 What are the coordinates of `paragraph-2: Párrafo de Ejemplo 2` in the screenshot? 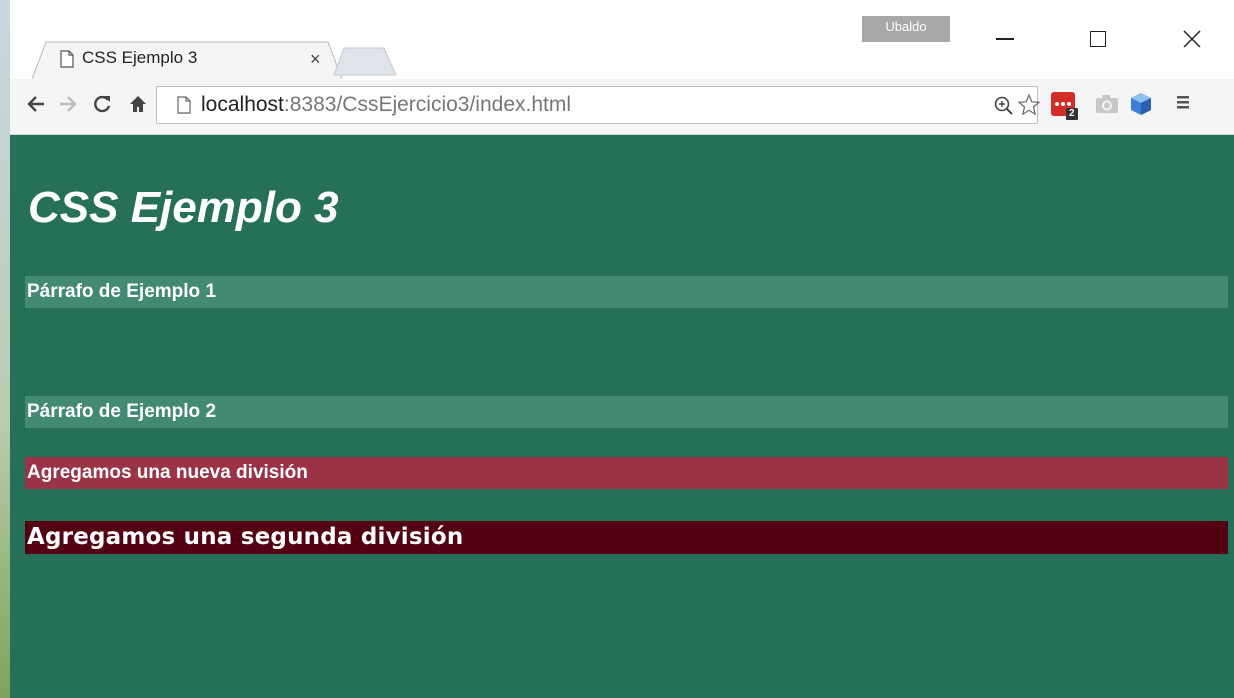 It's located at (626, 412).